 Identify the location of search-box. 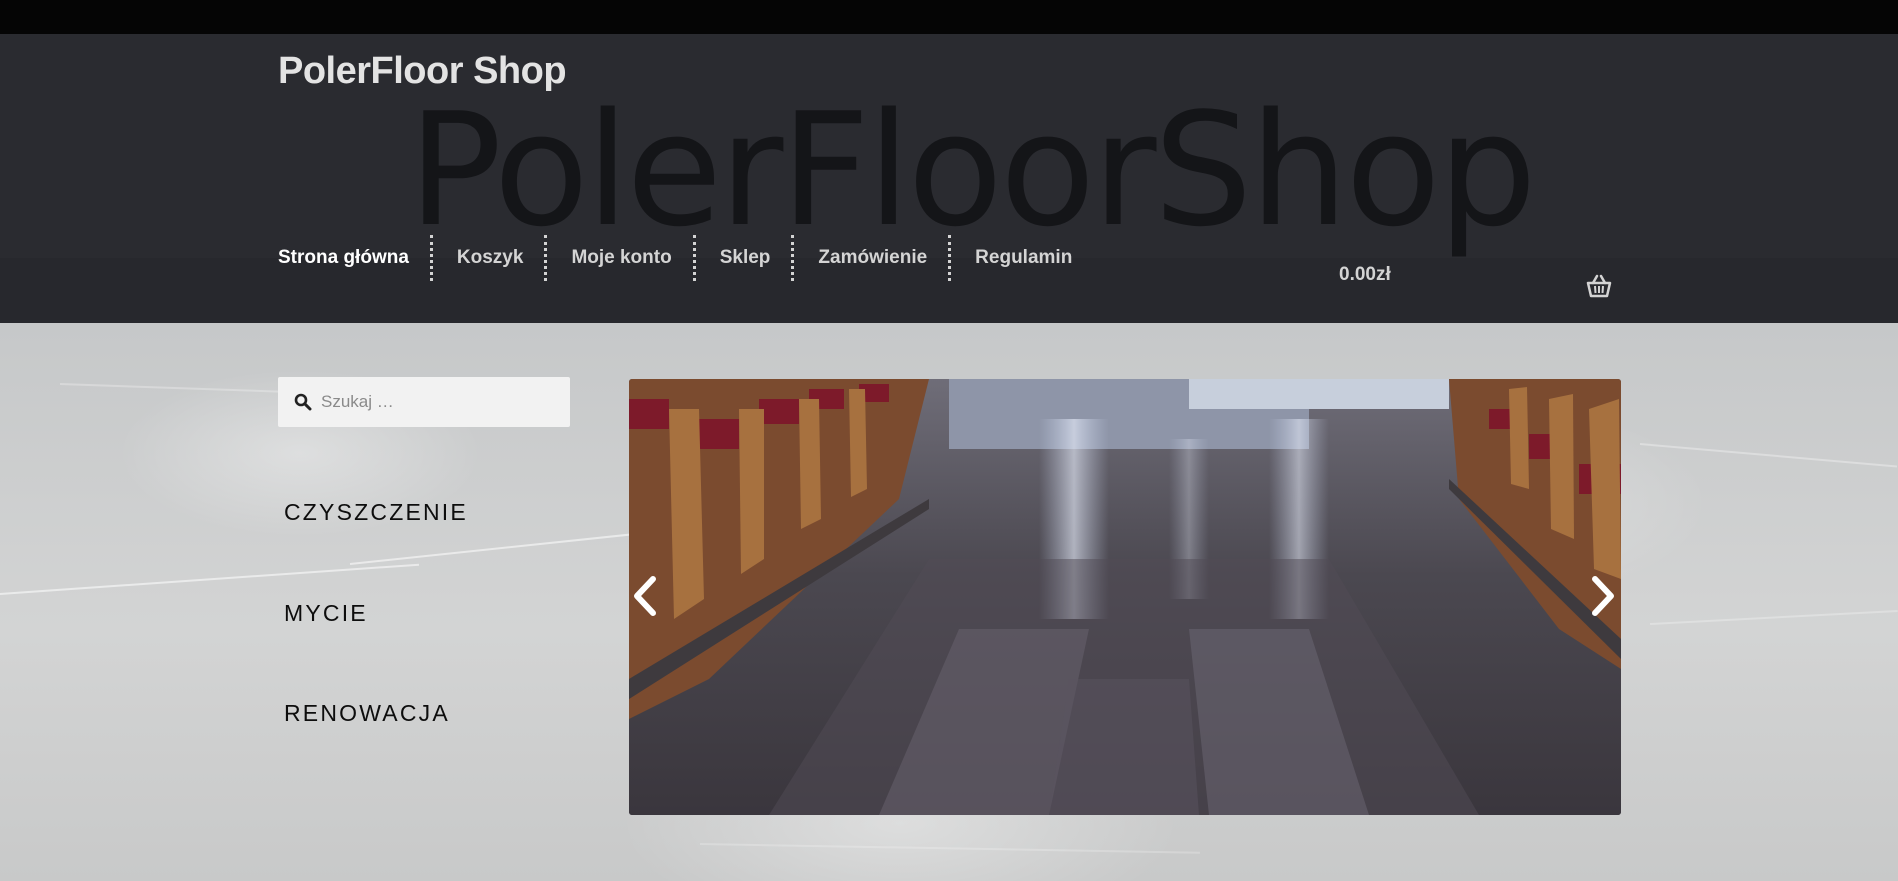
(424, 402).